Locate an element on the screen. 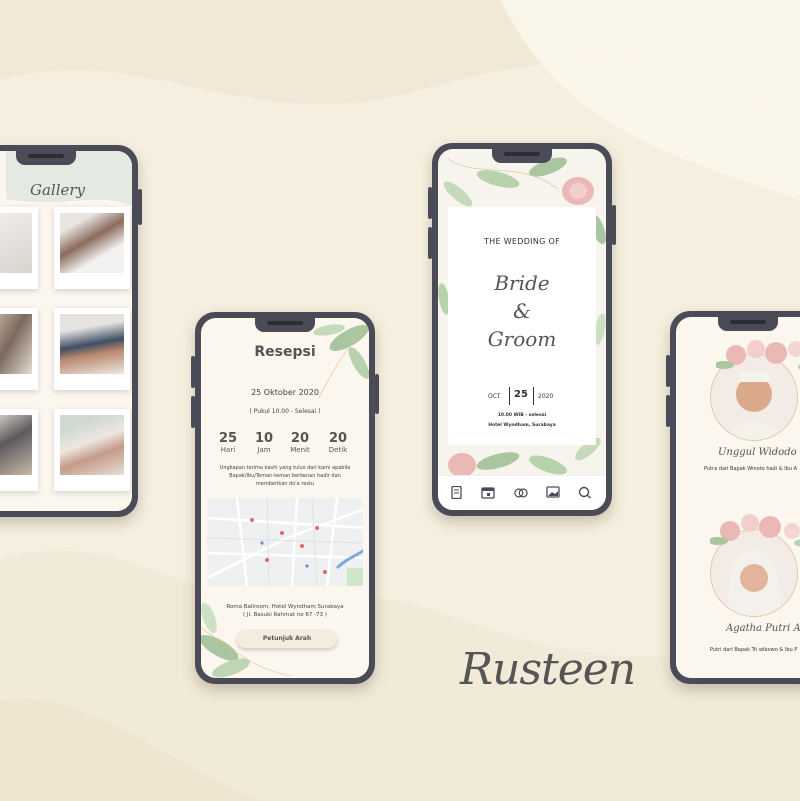 The width and height of the screenshot is (800, 801). countdown-unit: Jam is located at coordinates (264, 450).